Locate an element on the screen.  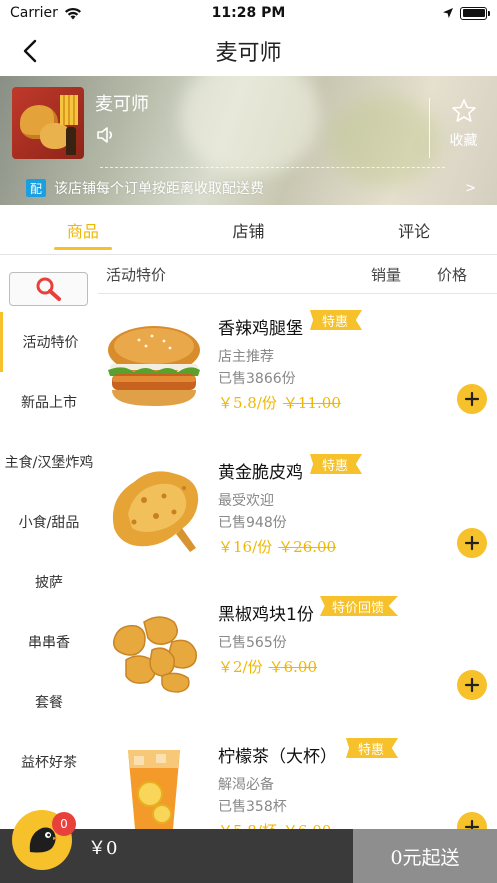
promo-tag: 特价回馈 is located at coordinates (359, 606).